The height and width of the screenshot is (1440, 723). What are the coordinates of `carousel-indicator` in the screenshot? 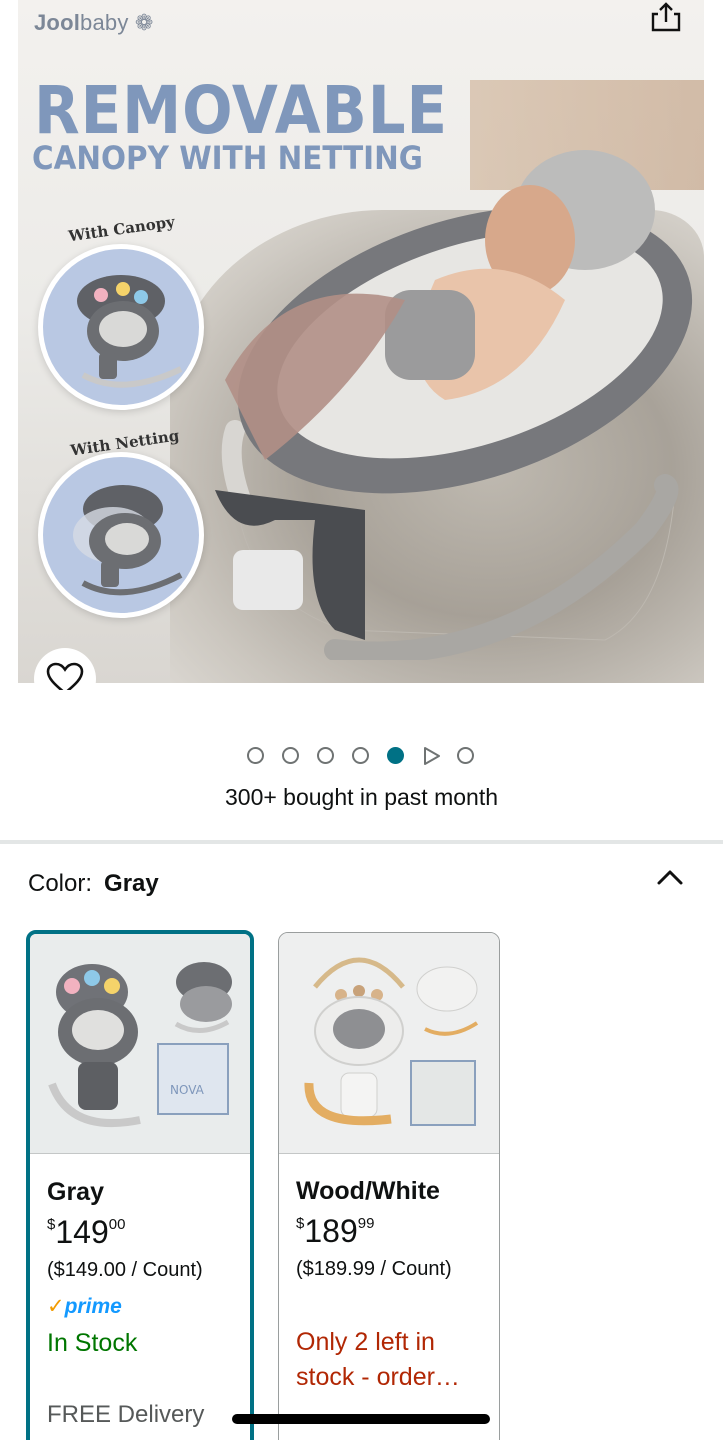 It's located at (361, 756).